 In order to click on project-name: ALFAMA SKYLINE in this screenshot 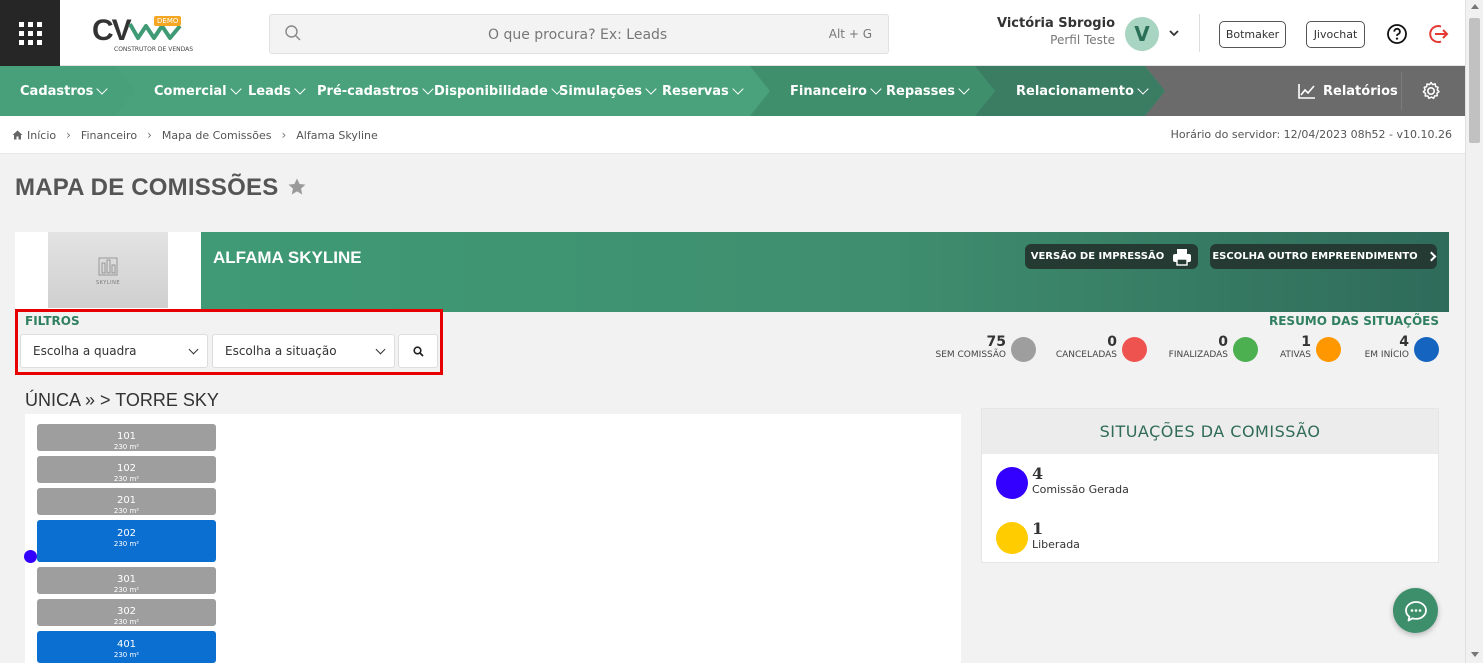, I will do `click(287, 257)`.